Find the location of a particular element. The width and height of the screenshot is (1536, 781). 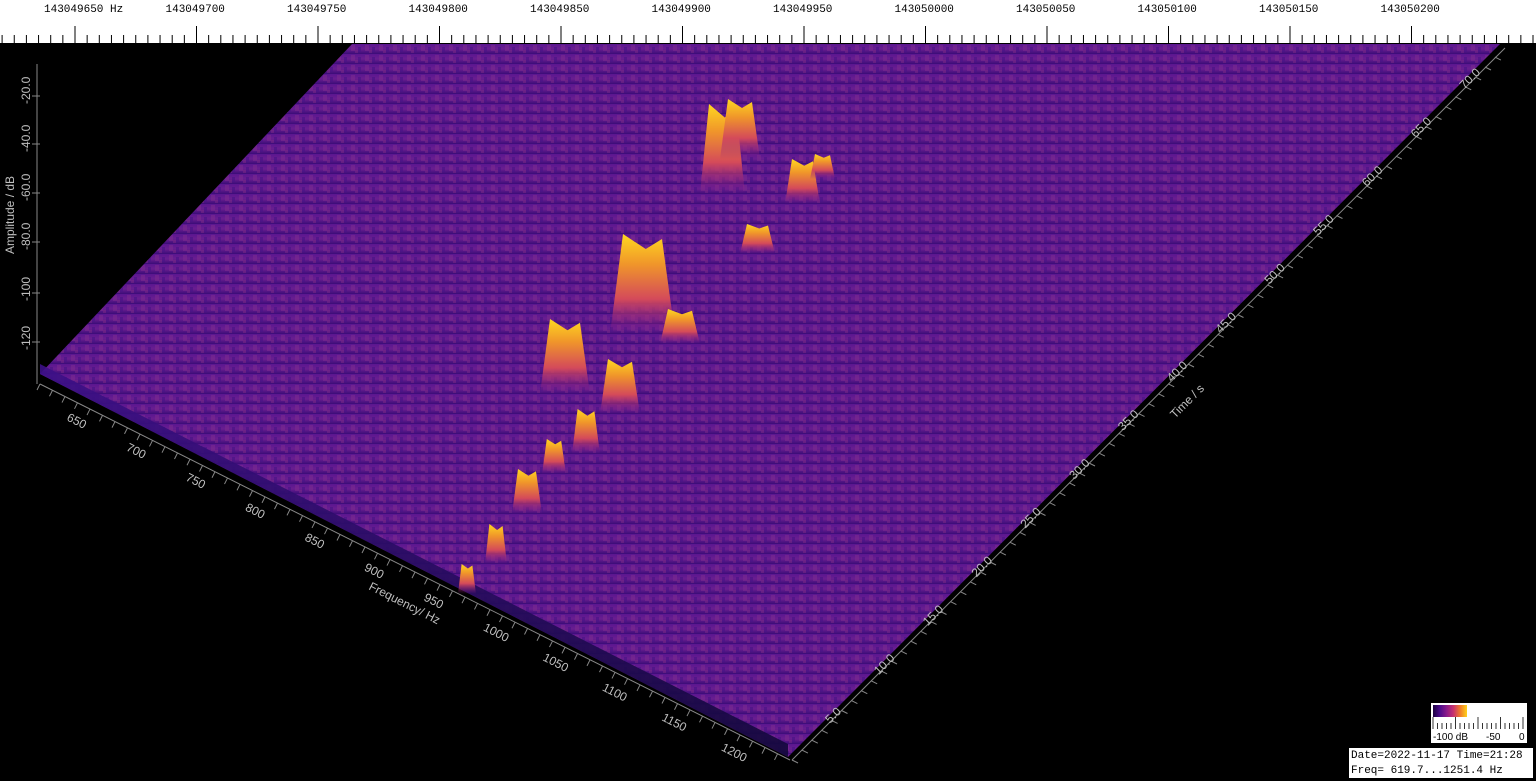

amplitude-tick-label: -20.0 is located at coordinates (26, 90).